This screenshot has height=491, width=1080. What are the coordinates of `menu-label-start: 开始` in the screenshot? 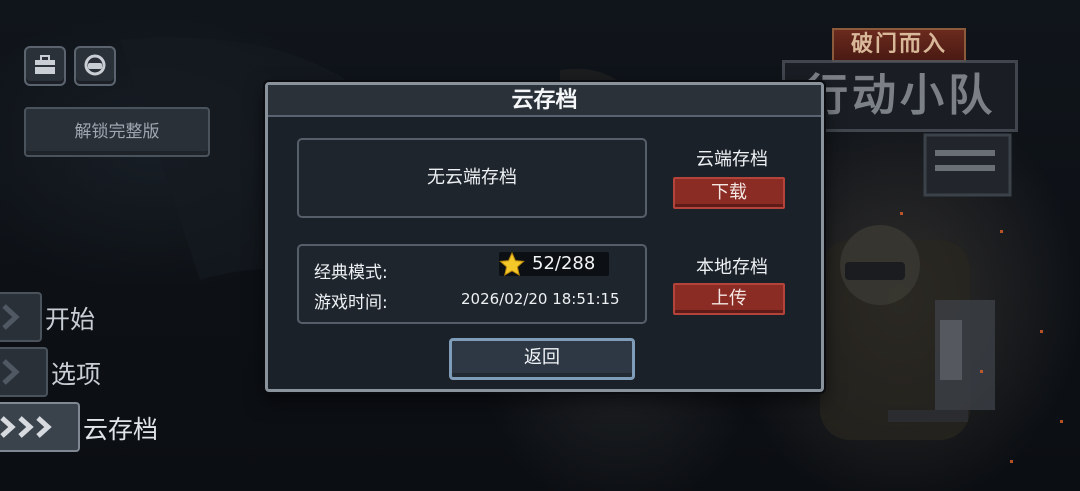 It's located at (70, 319).